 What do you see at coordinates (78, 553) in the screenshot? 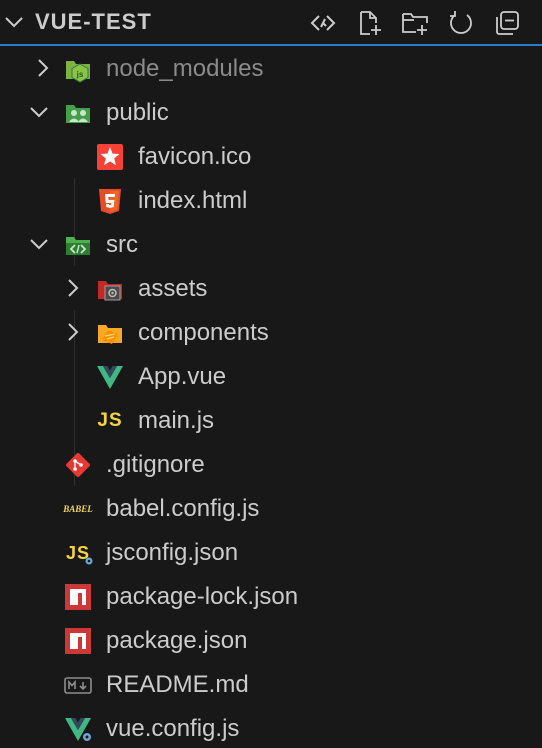
I see `jsconfig-icon: JS` at bounding box center [78, 553].